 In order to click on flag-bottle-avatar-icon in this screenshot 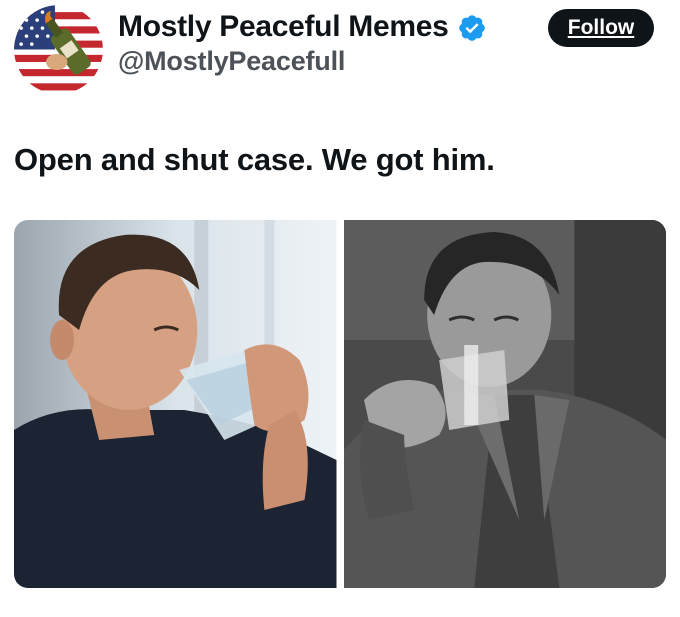, I will do `click(58, 49)`.